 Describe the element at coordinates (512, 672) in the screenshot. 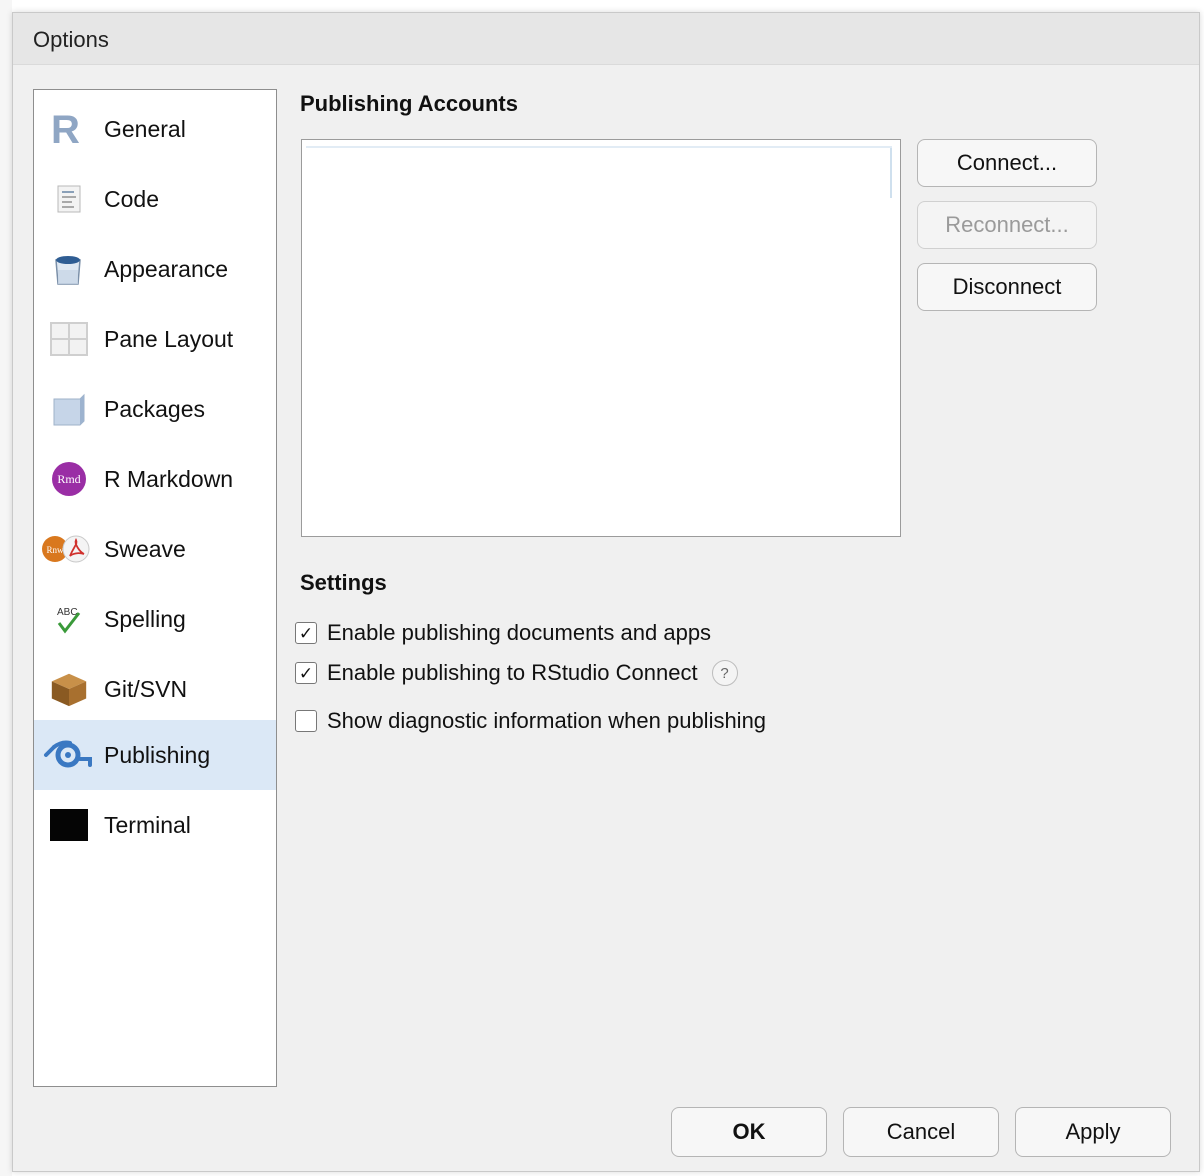

I see `checkbox-label: Enable publishing to RStudio Connect` at that location.